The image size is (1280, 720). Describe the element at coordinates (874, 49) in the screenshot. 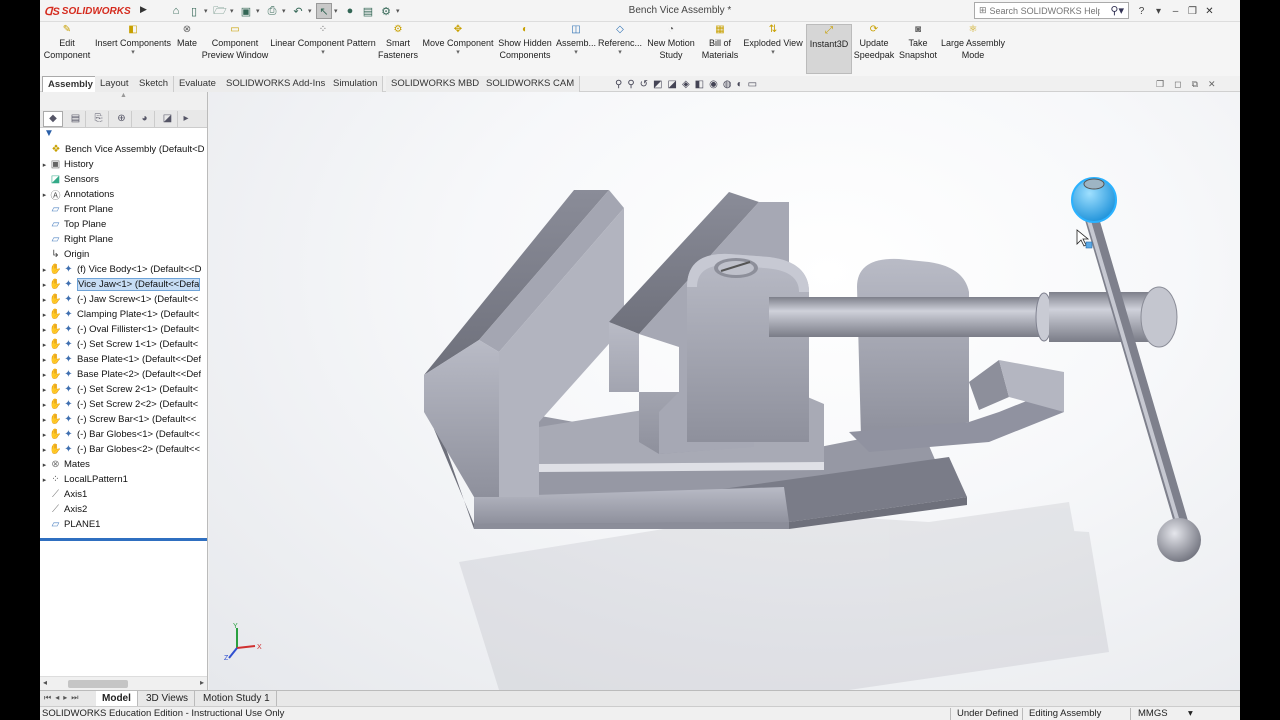

I see `update-speedpak-button: ⟳ Update Speedpak` at that location.